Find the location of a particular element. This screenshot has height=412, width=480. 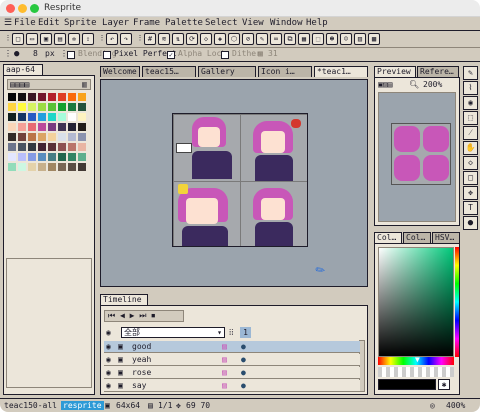

export-icon: ⇪ is located at coordinates (88, 39).